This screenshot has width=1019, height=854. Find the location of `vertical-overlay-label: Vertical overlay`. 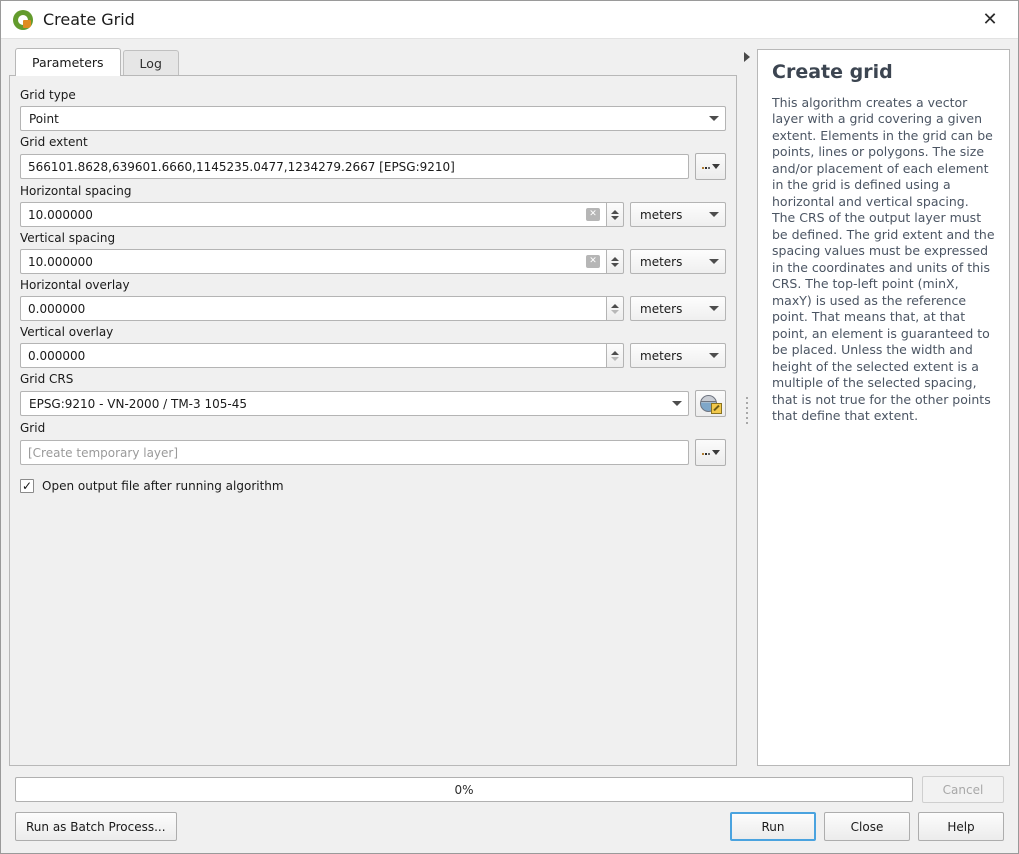

vertical-overlay-label: Vertical overlay is located at coordinates (67, 332).